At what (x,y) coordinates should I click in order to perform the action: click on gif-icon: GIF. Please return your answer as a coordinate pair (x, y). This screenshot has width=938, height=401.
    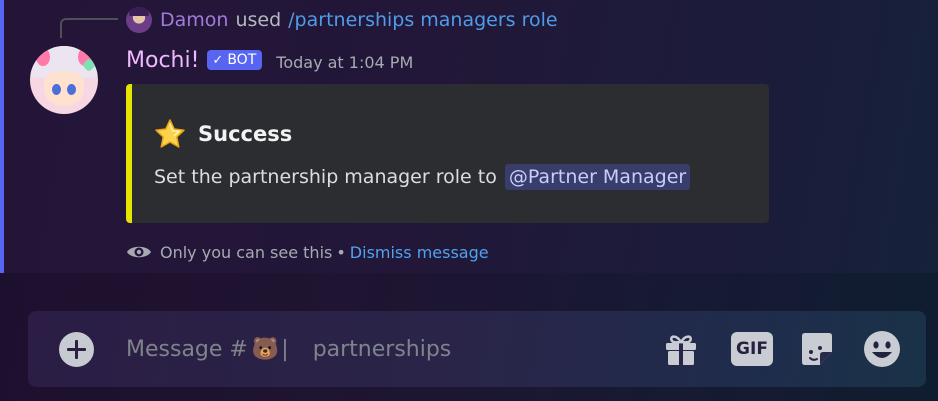
    Looking at the image, I should click on (752, 349).